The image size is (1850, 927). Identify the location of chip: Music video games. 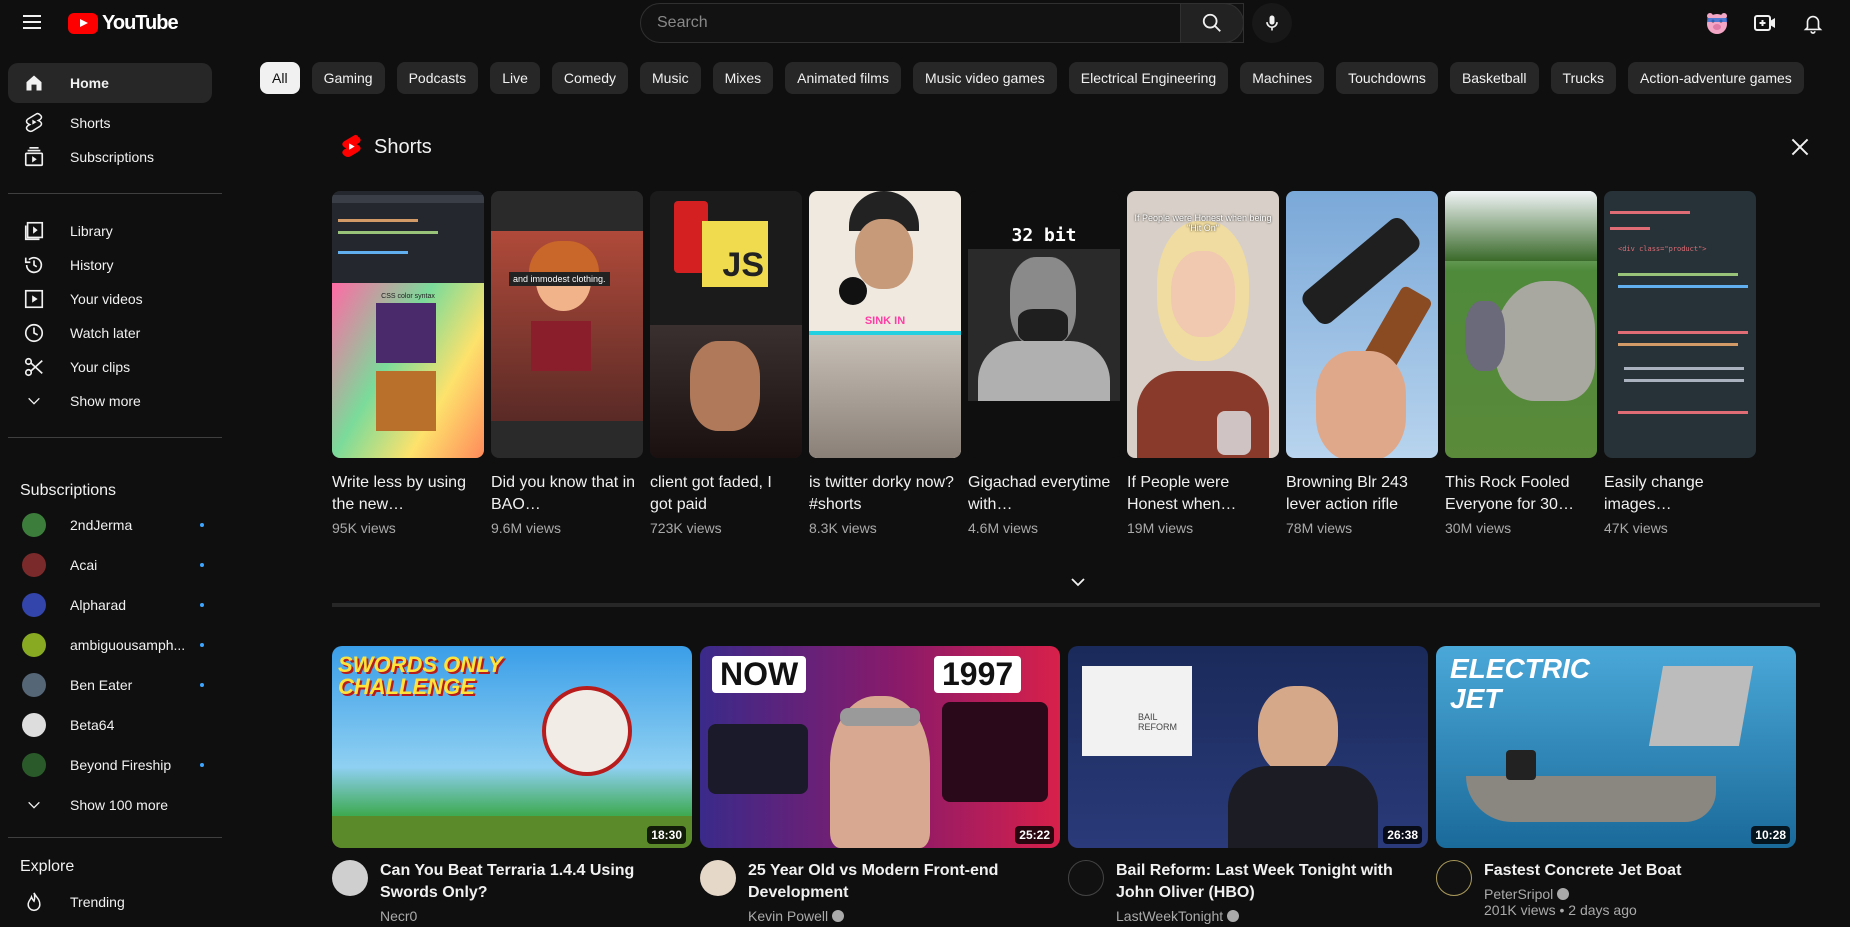
(984, 78).